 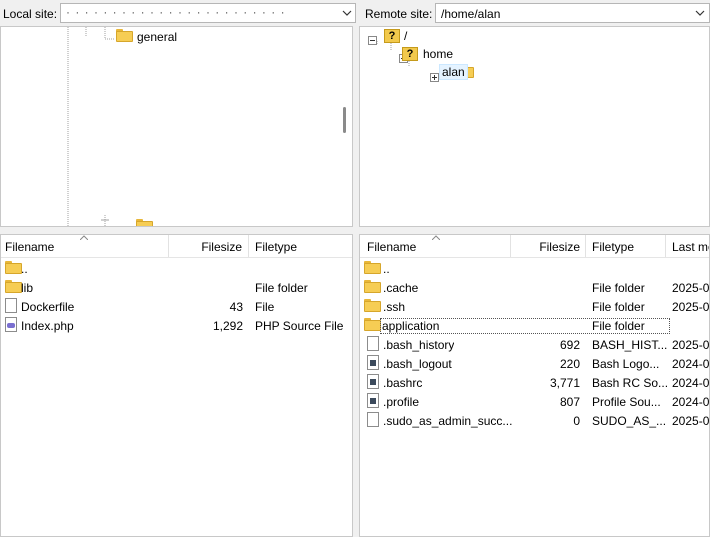 I want to click on file-name: .bash_logout, so click(x=417, y=364).